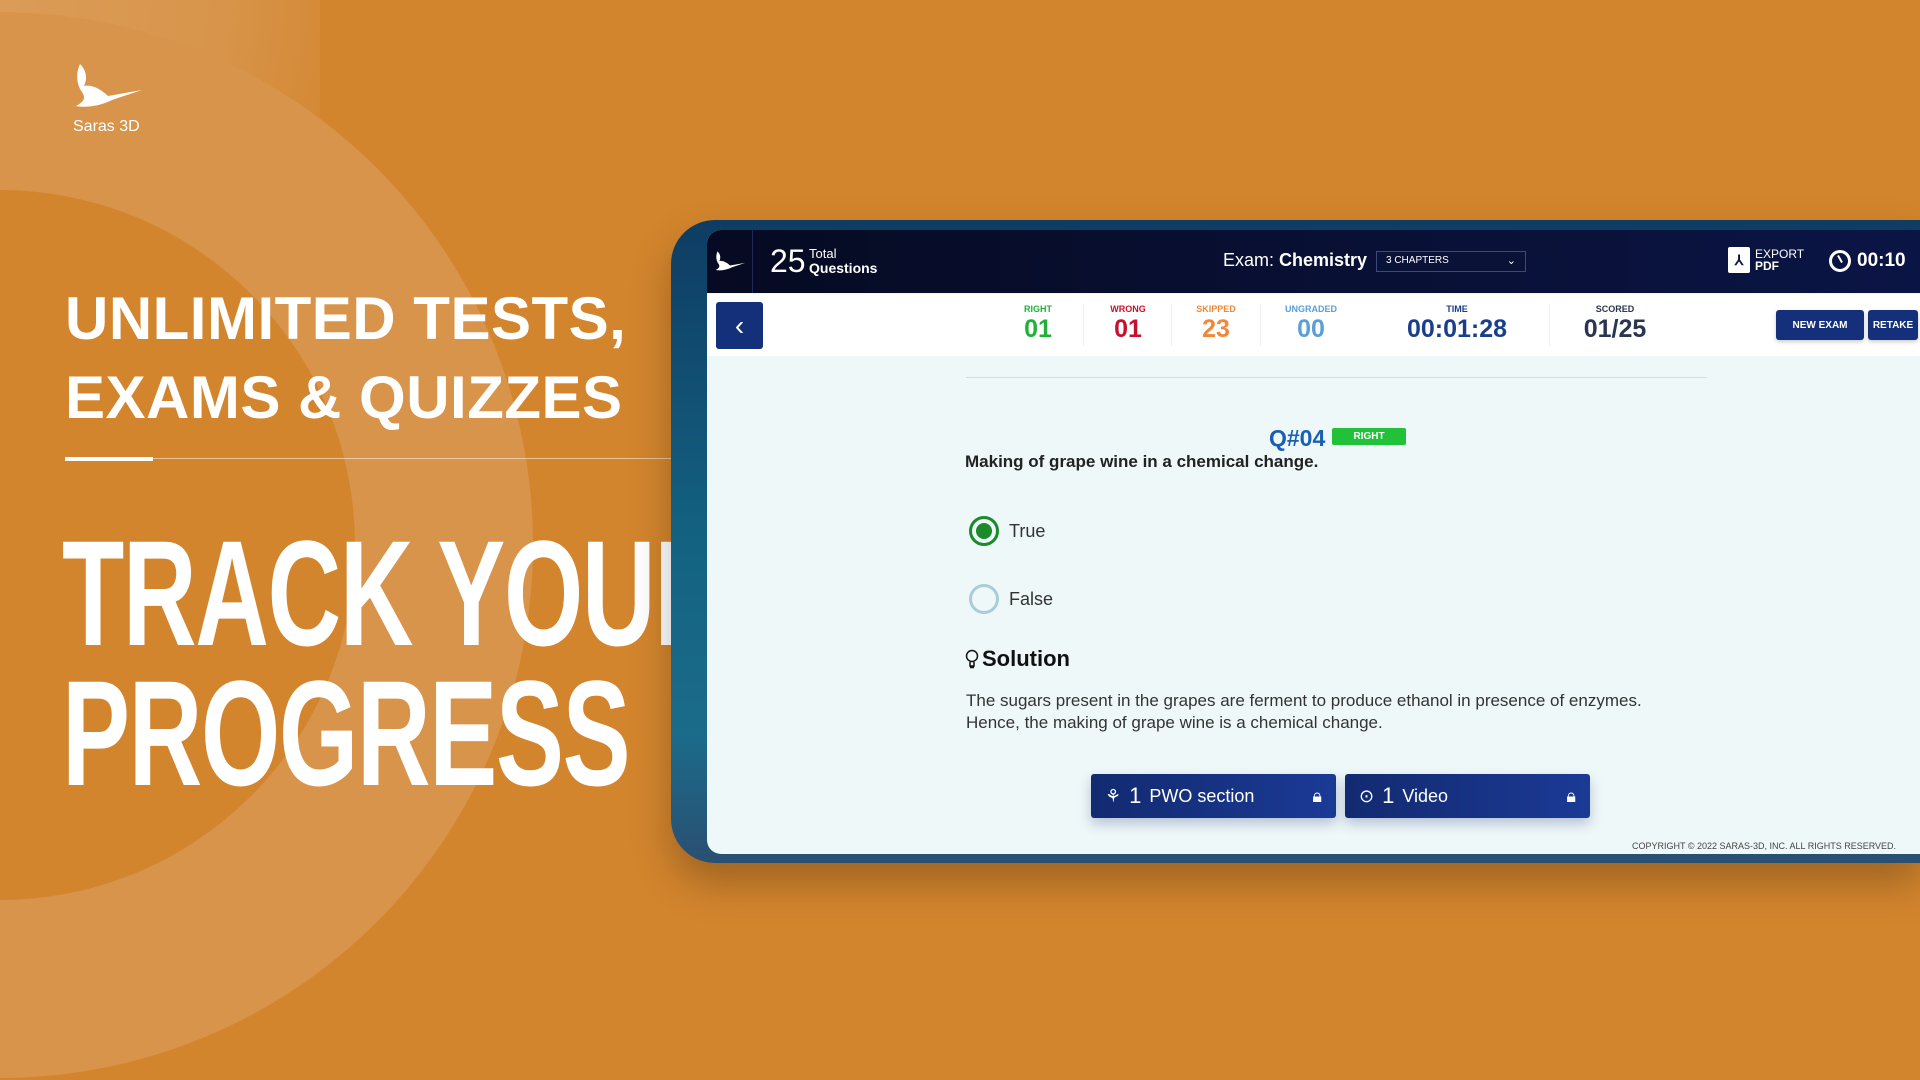 The image size is (1920, 1080). I want to click on tagline-line-2: PROGRESS, so click(346, 733).